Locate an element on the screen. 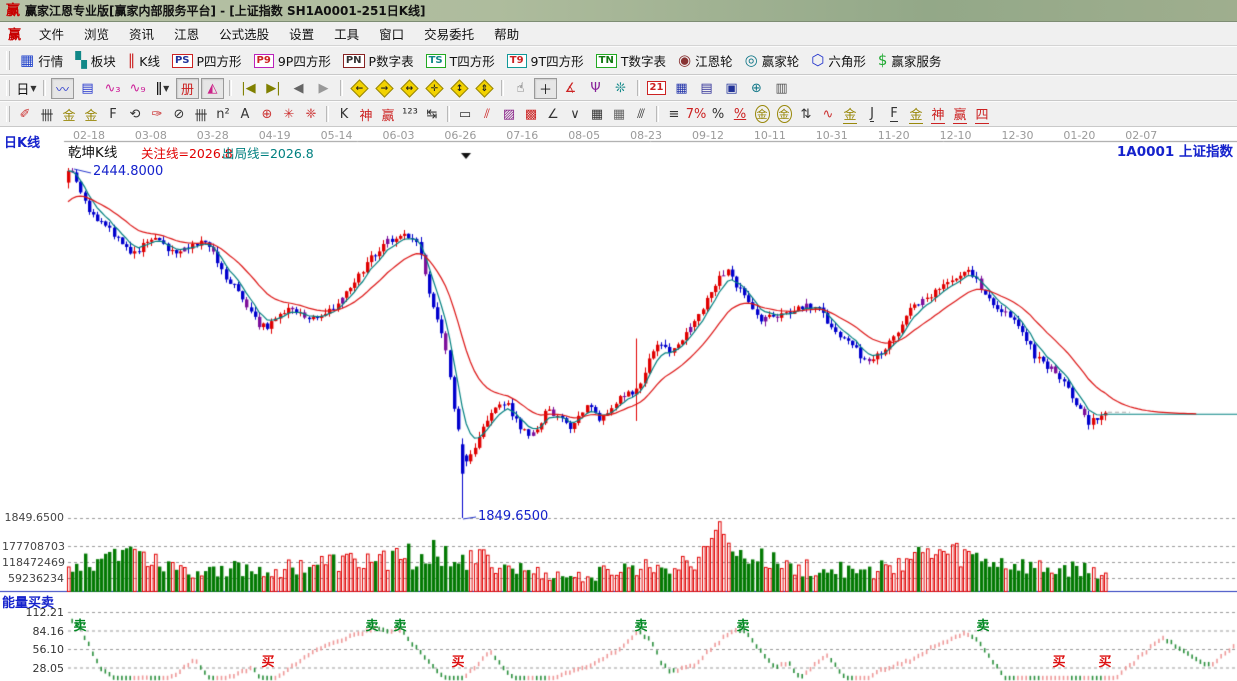 The image size is (1237, 681). notes-icon: ▤ is located at coordinates (706, 88).